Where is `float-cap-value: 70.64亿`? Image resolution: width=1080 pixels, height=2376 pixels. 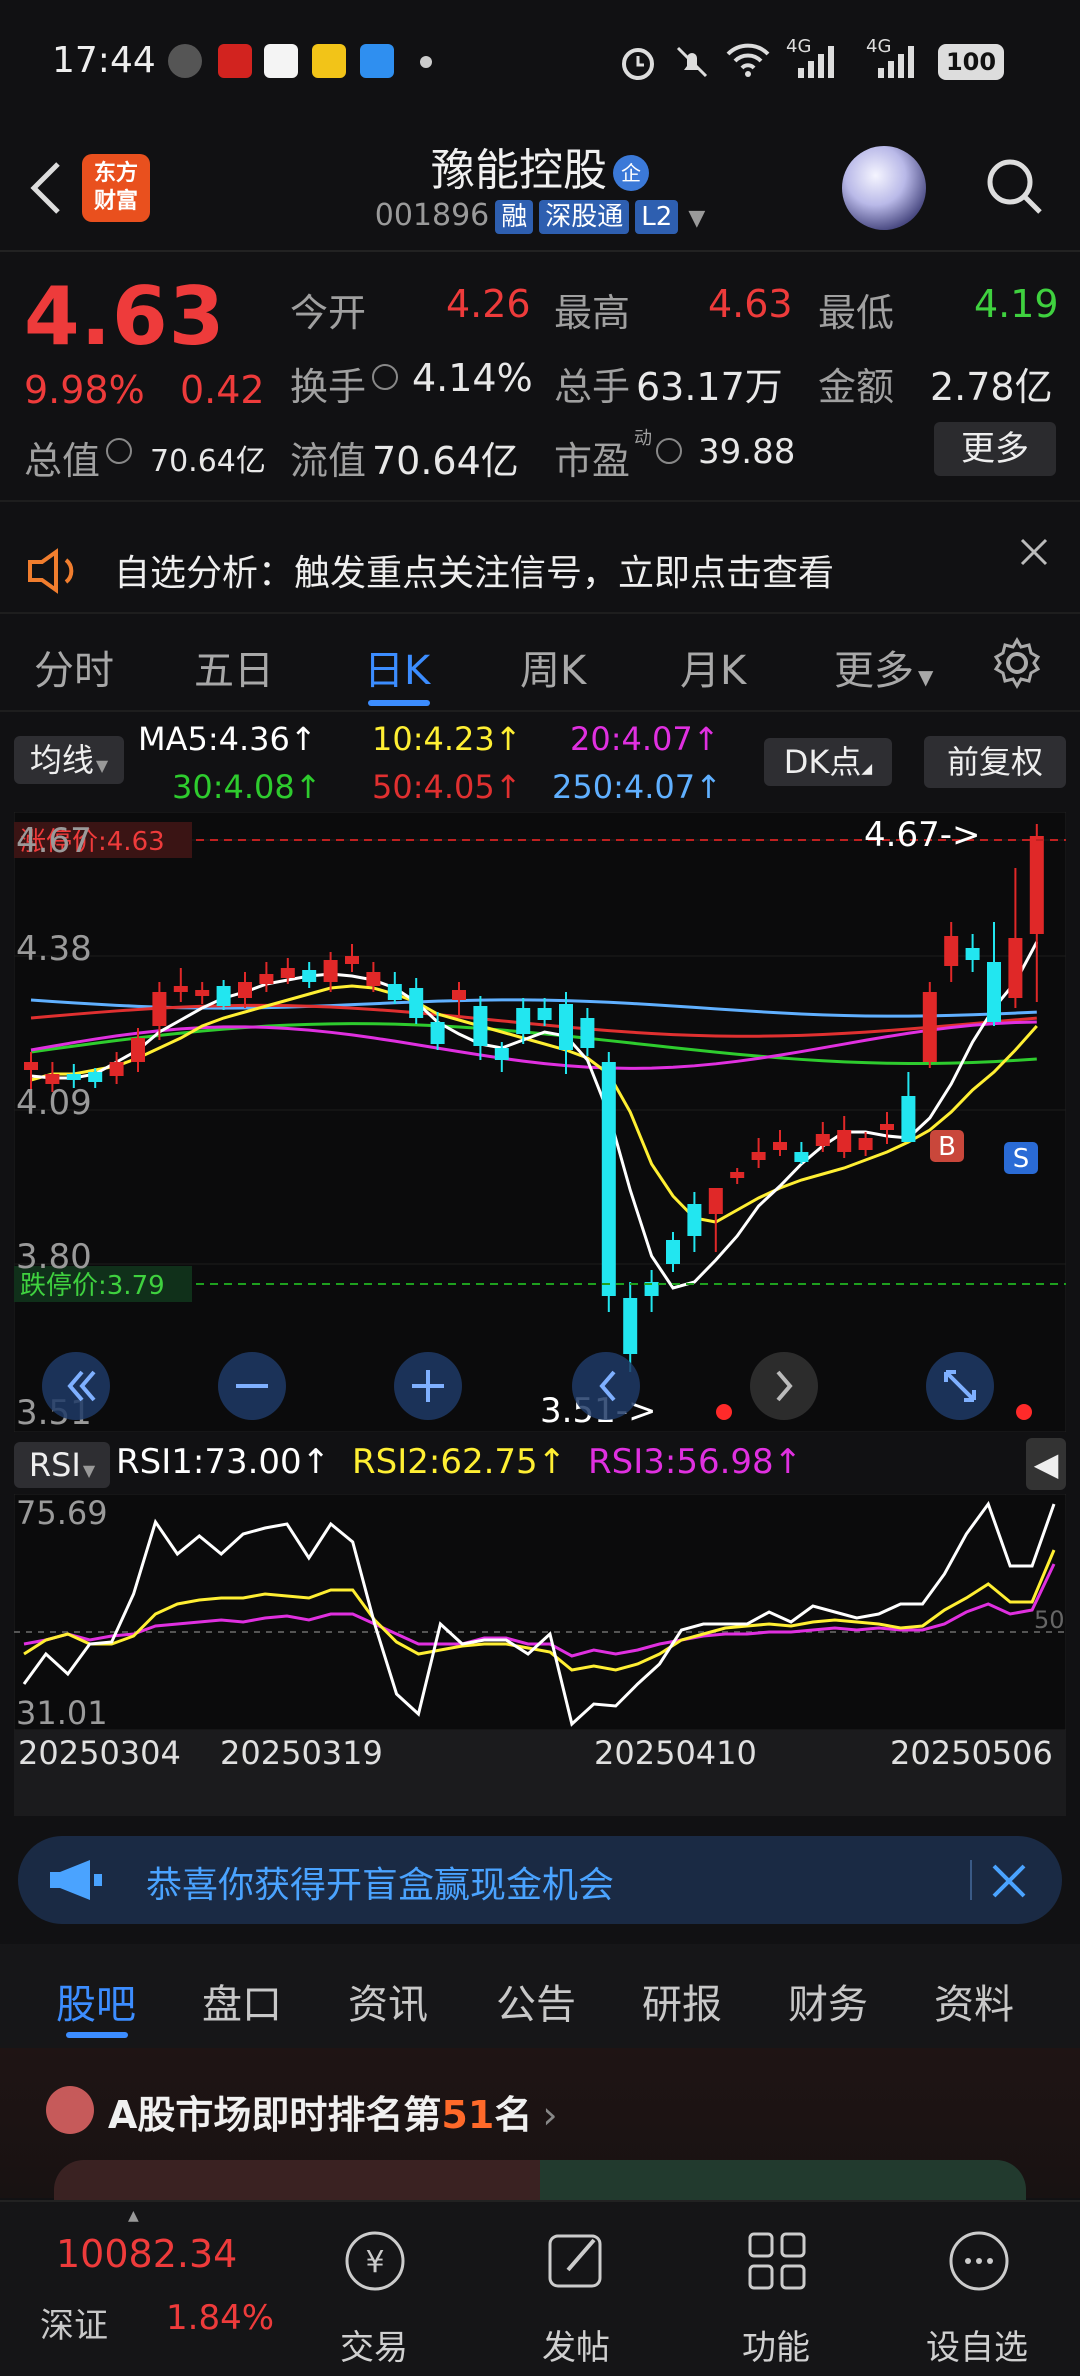 float-cap-value: 70.64亿 is located at coordinates (445, 461).